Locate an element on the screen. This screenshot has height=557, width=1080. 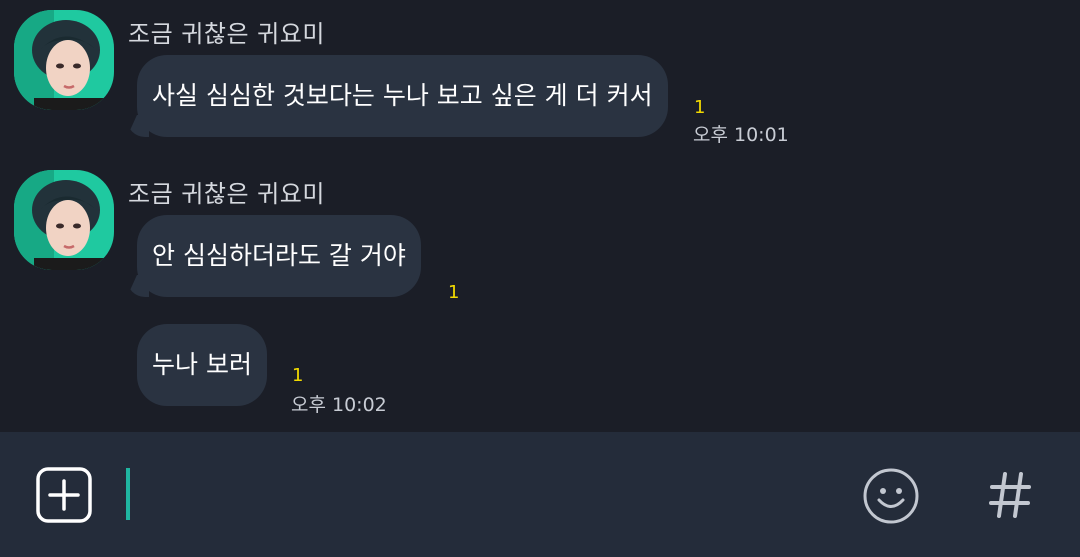
message-text: 안 심심하더라도 갈 거야 is located at coordinates (279, 255).